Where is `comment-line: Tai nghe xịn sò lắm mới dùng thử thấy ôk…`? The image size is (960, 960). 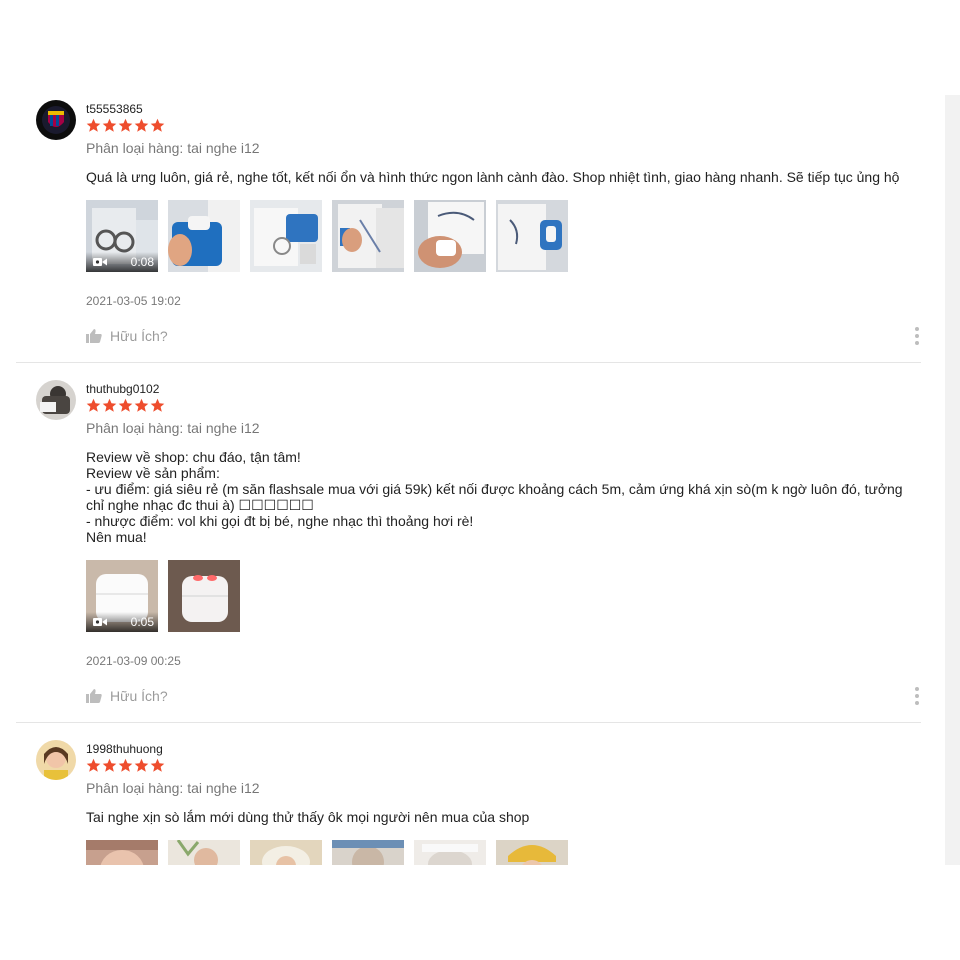
comment-line: Tai nghe xịn sò lắm mới dùng thử thấy ôk… is located at coordinates (308, 817).